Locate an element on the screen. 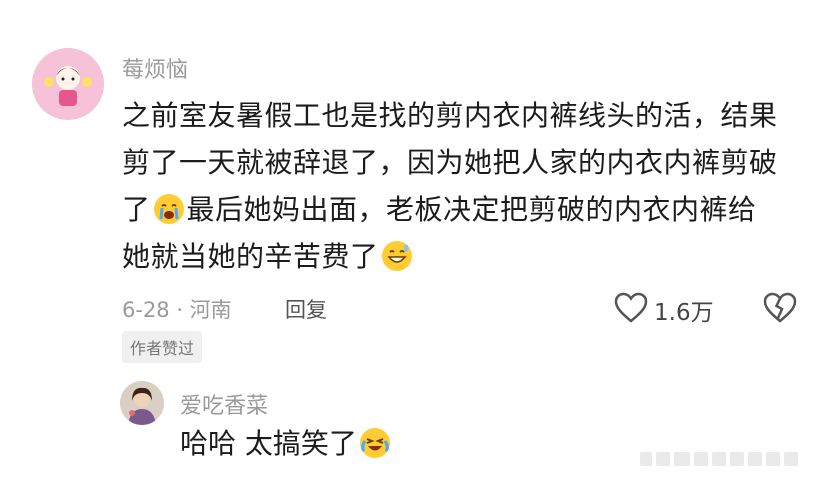 The image size is (828, 478). reply-avatar-illustration is located at coordinates (142, 403).